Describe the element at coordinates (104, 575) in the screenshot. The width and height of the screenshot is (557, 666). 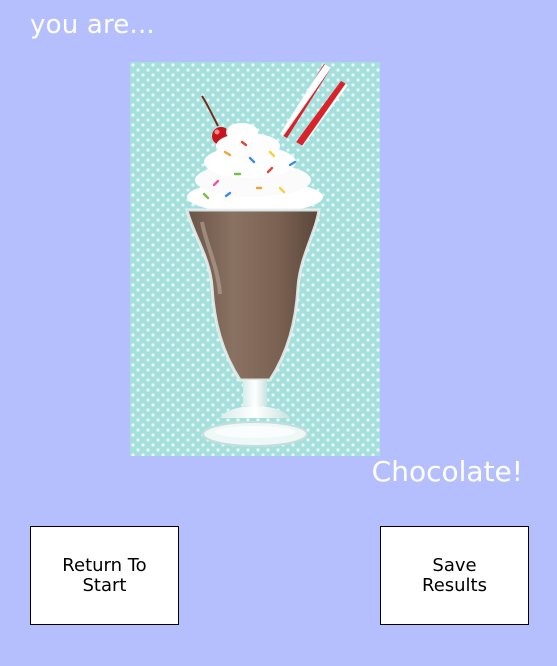
I see `return-to-start-button: Return To Start` at that location.